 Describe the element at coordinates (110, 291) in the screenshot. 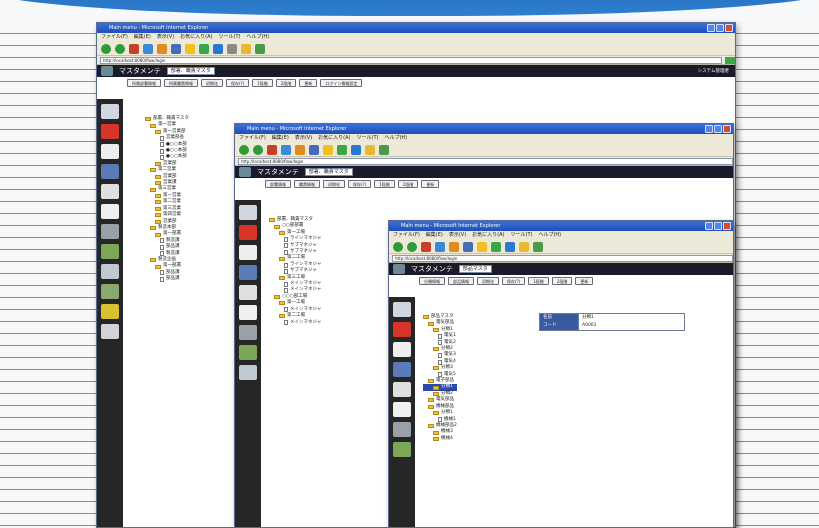

I see `calc-icon` at that location.